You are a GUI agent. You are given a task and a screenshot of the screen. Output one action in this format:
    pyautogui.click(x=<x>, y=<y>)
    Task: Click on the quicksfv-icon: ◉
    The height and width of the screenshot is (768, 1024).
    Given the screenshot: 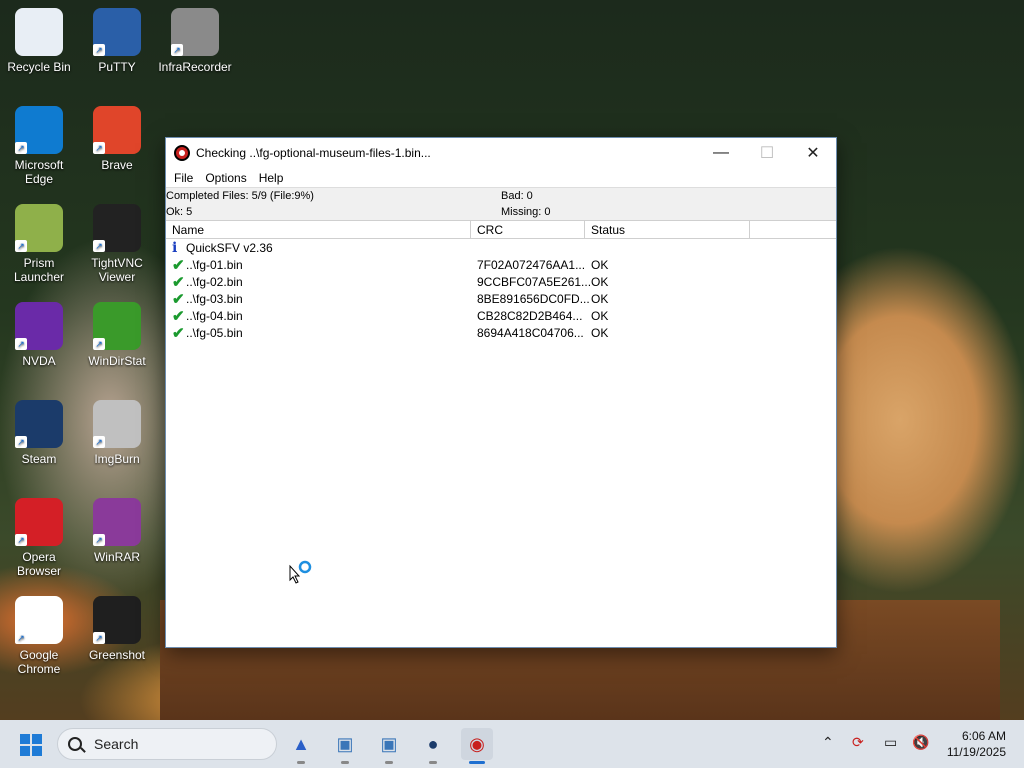 What is the action you would take?
    pyautogui.click(x=477, y=743)
    